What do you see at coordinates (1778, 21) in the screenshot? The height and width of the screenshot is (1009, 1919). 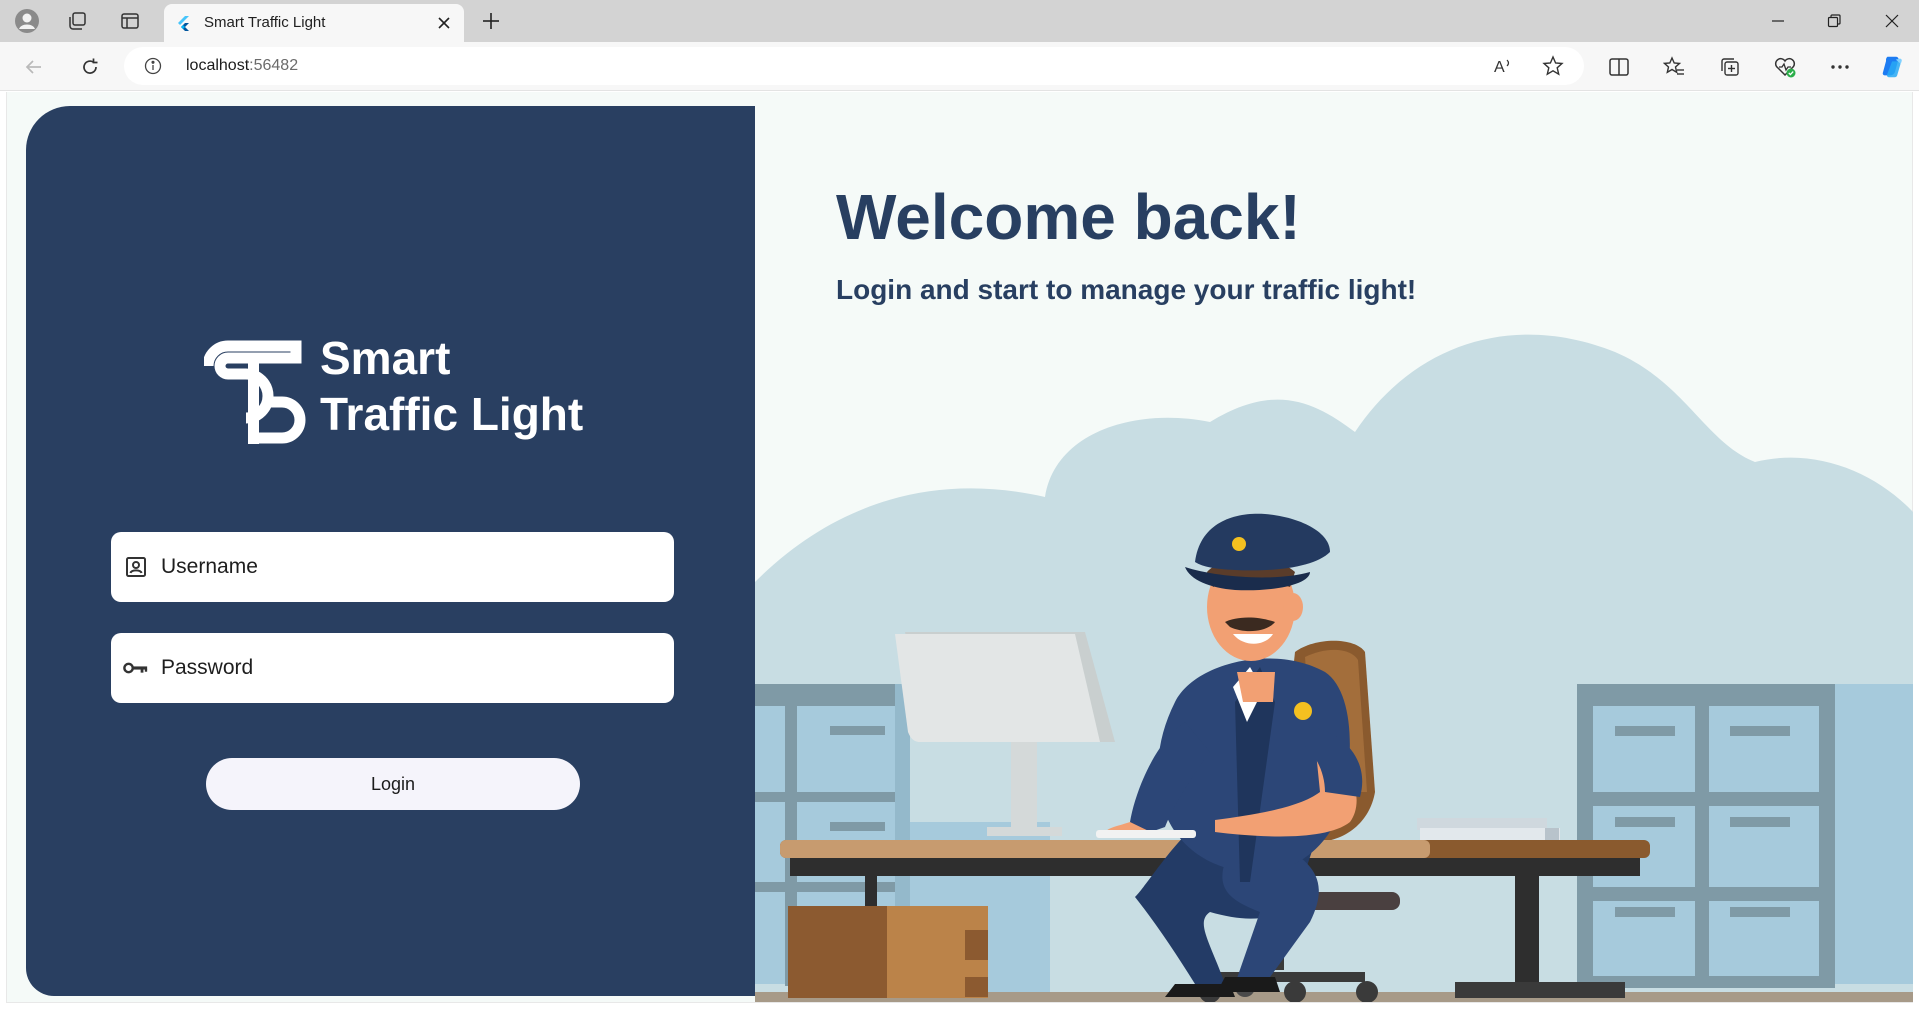 I see `minimize-icon` at bounding box center [1778, 21].